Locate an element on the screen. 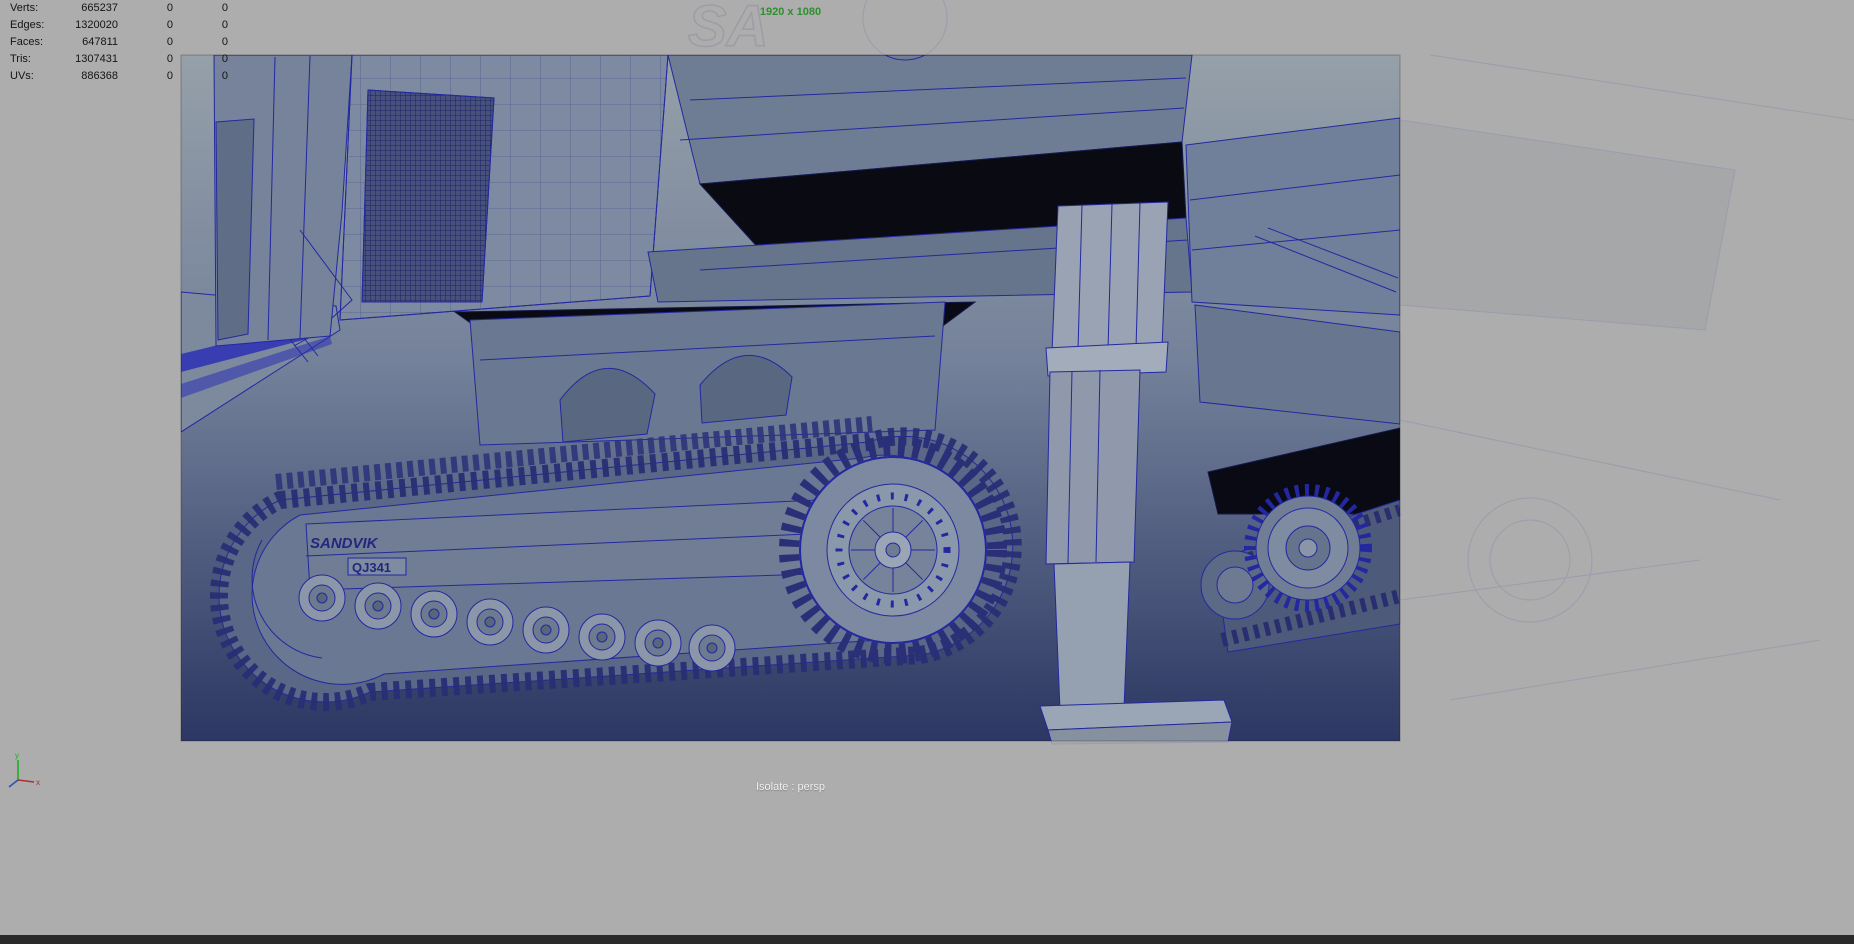  stat-total: 665237 is located at coordinates (99, 8).